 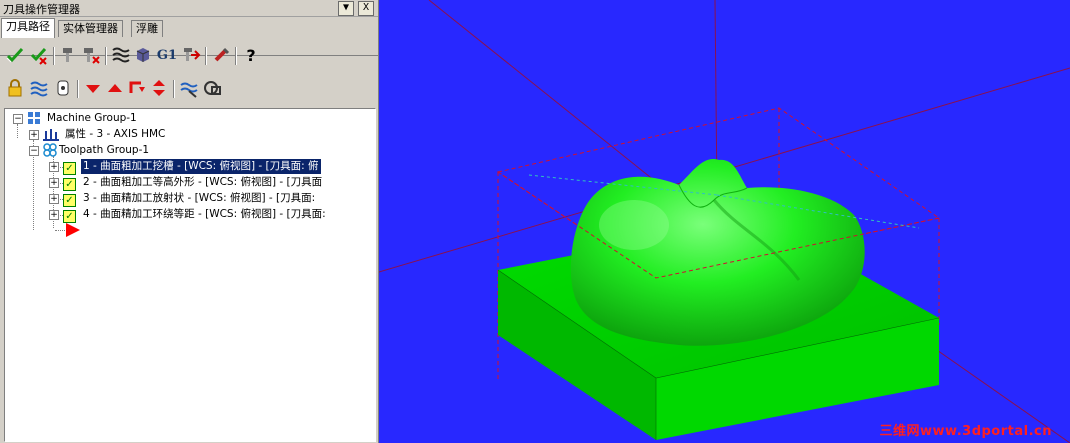 I want to click on select-failed-icon, so click(x=39, y=56).